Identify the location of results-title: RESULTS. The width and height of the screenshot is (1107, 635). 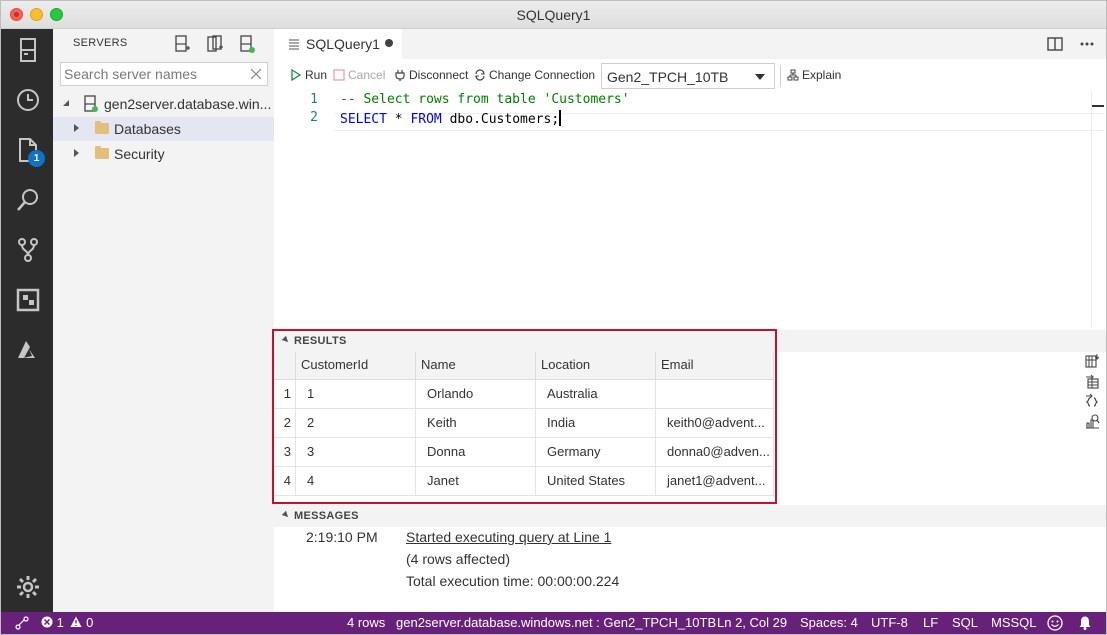
(320, 341).